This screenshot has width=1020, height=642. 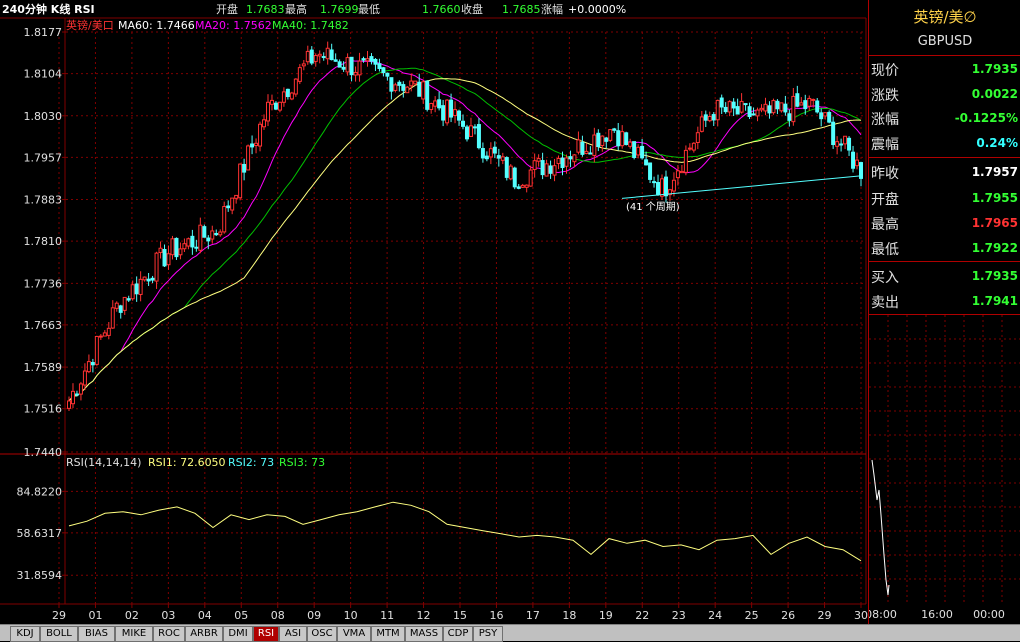 What do you see at coordinates (40, 533) in the screenshot?
I see `rsi-tick-label: 58.6317` at bounding box center [40, 533].